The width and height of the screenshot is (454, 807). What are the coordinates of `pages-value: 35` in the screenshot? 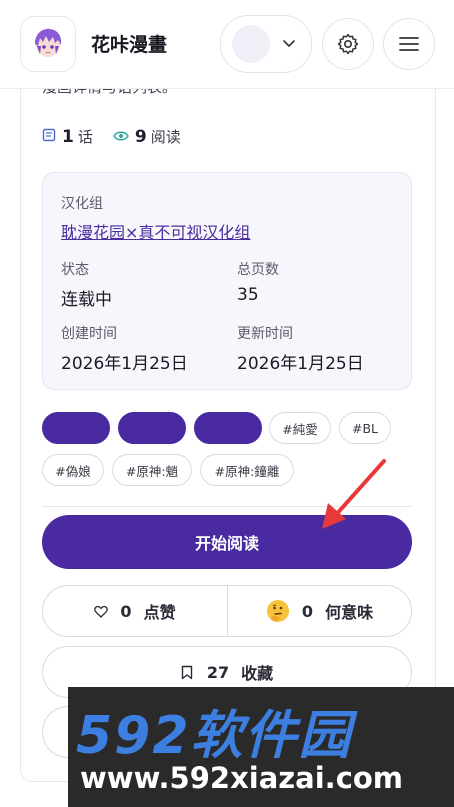 It's located at (248, 295).